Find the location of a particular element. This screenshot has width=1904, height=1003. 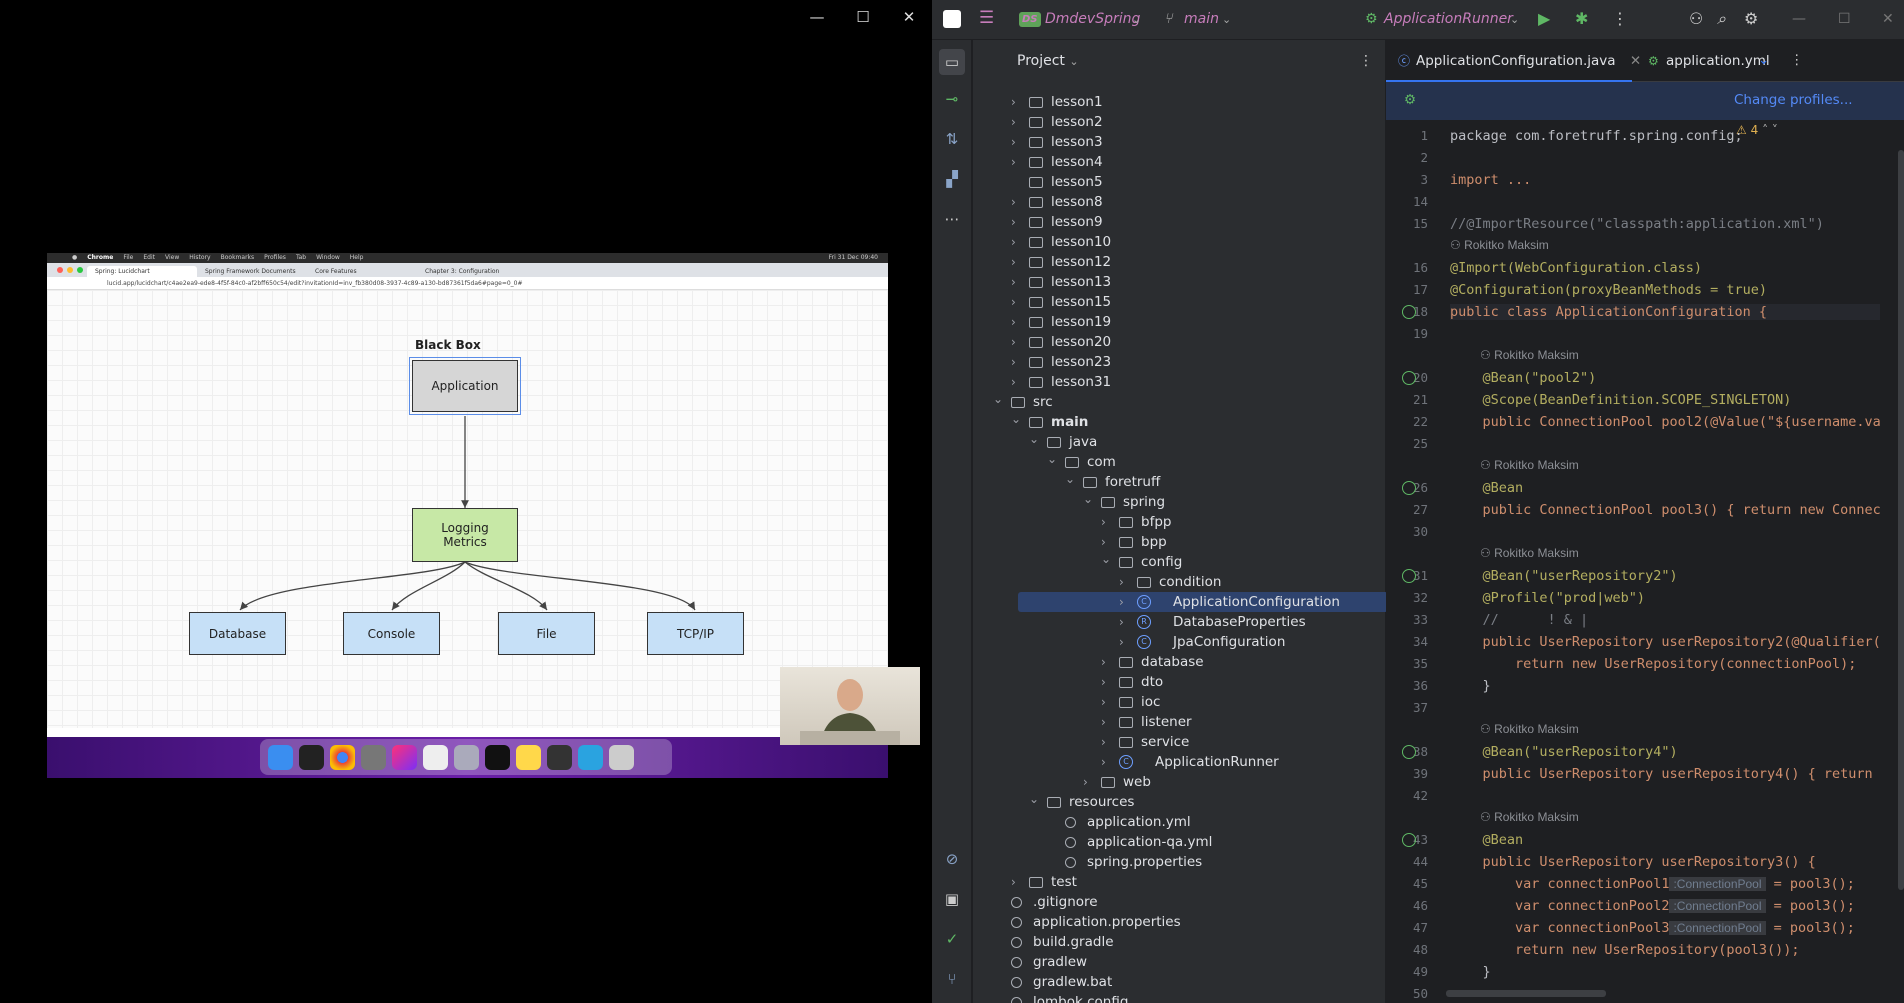

tree-item: › bfpp is located at coordinates (1173, 522).